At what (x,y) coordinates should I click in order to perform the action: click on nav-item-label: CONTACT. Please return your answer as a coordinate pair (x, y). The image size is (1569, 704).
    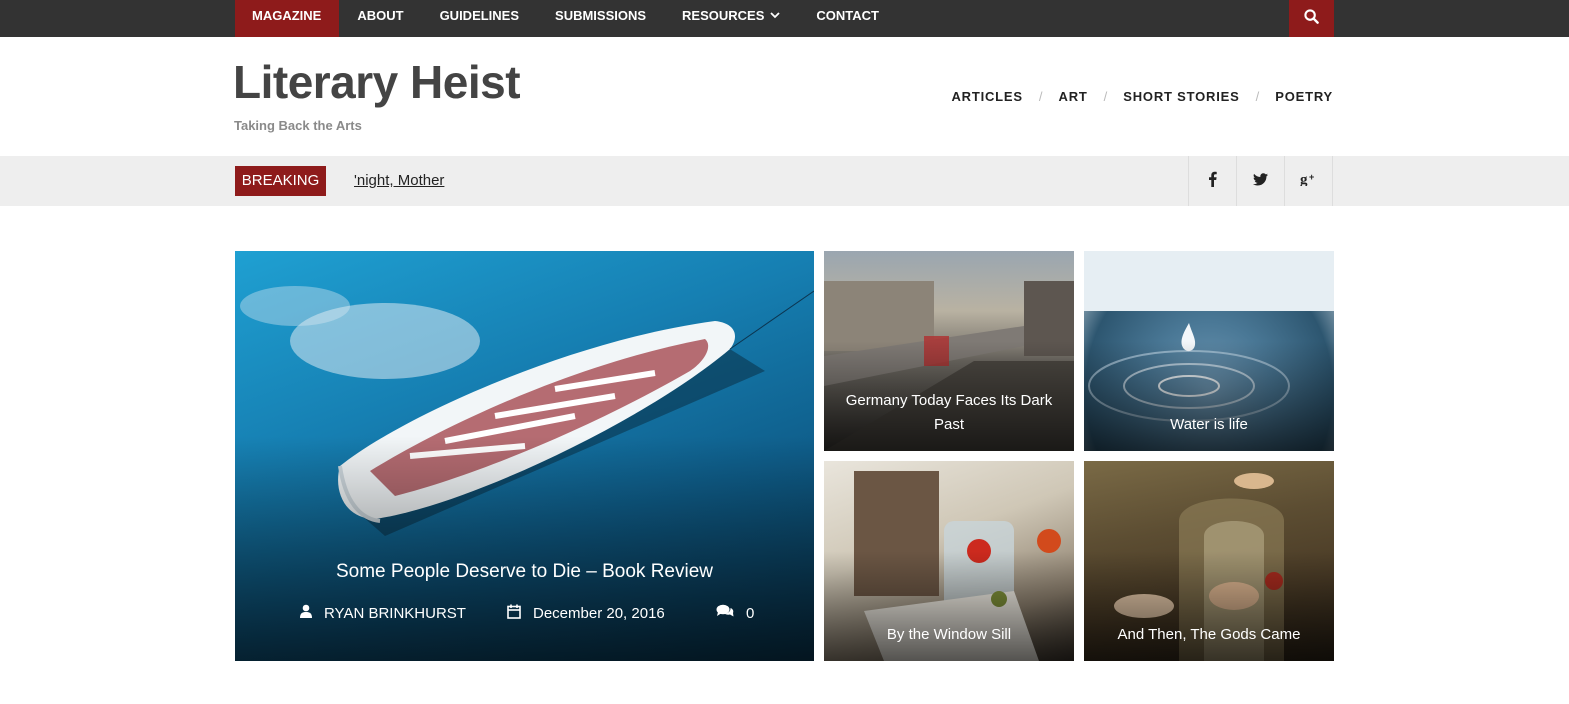
    Looking at the image, I should click on (847, 15).